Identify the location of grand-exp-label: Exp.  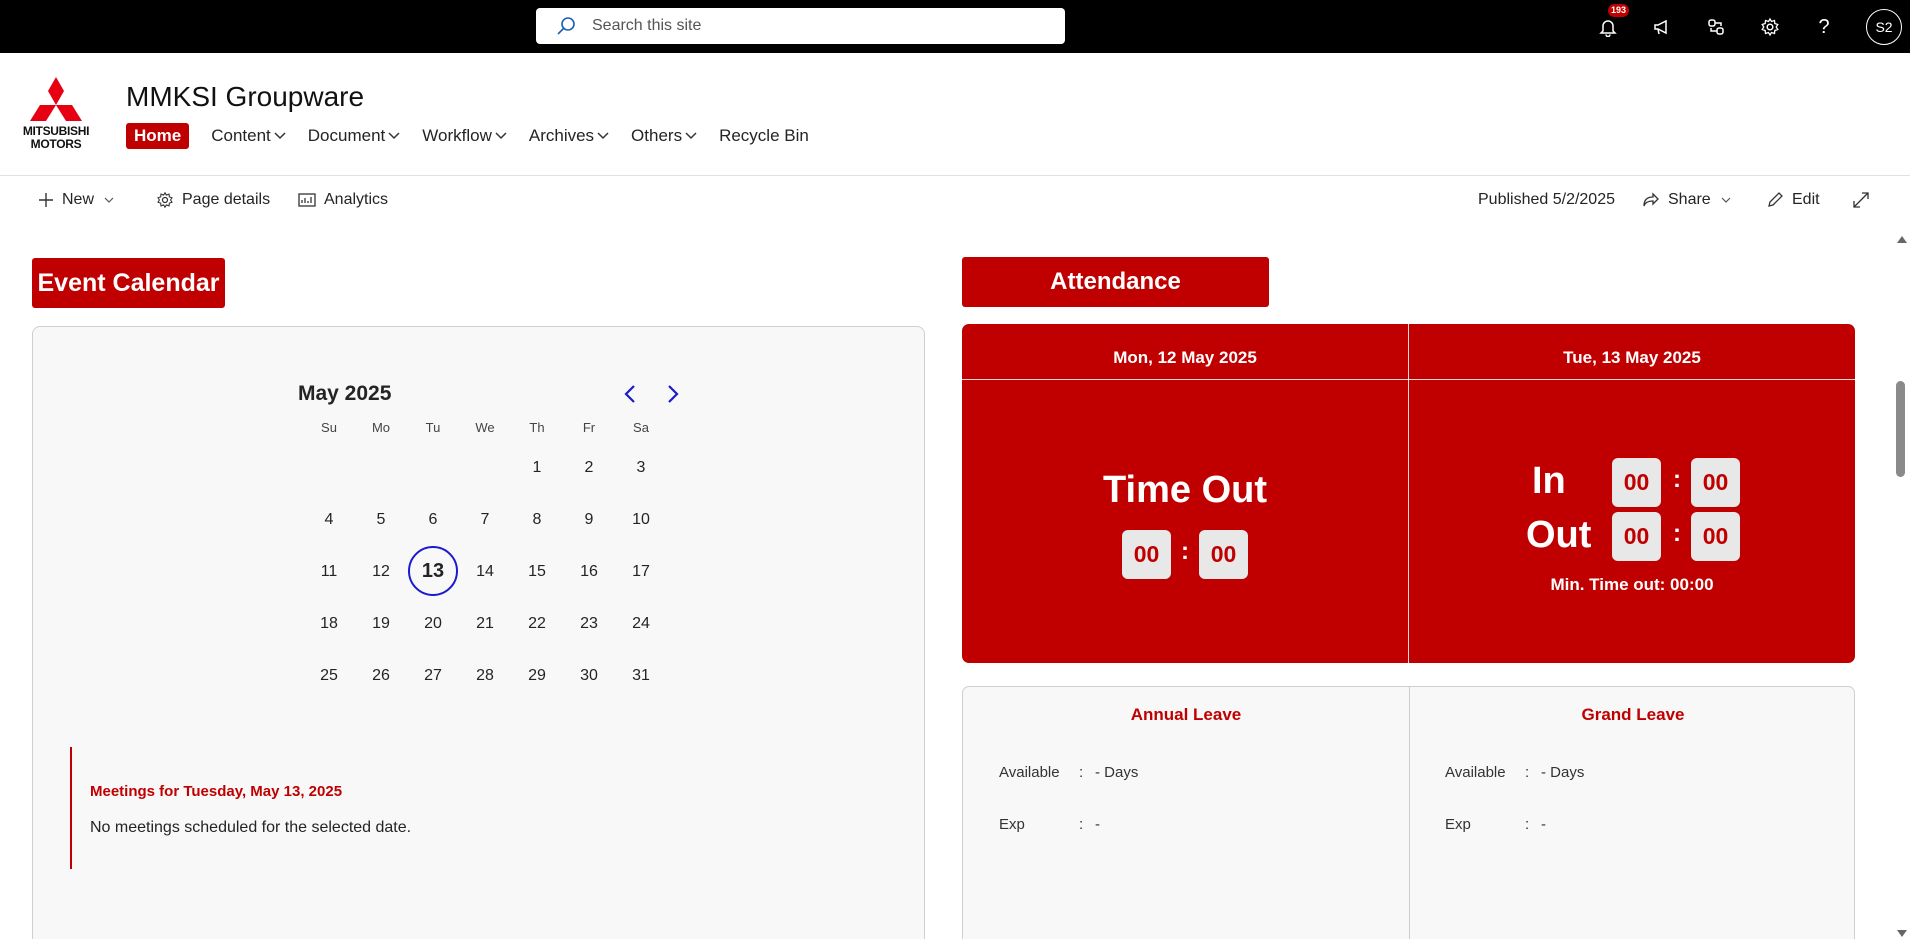
(1458, 824).